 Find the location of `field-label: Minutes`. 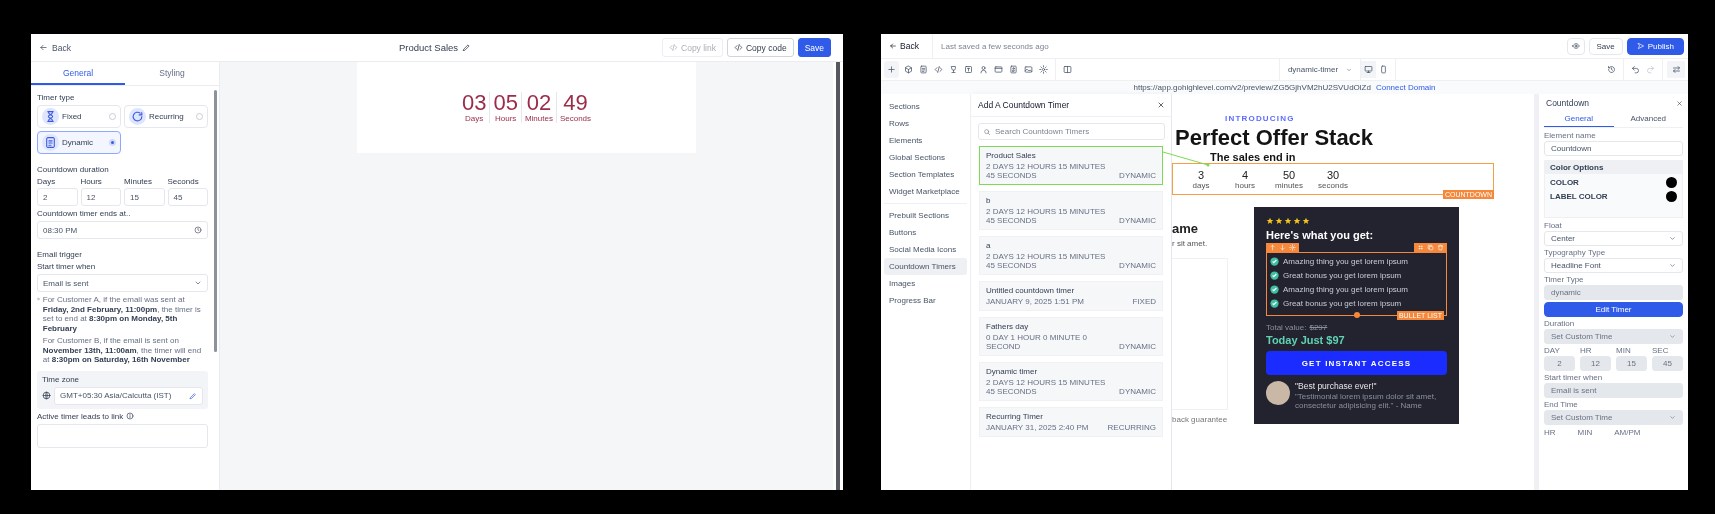

field-label: Minutes is located at coordinates (138, 181).